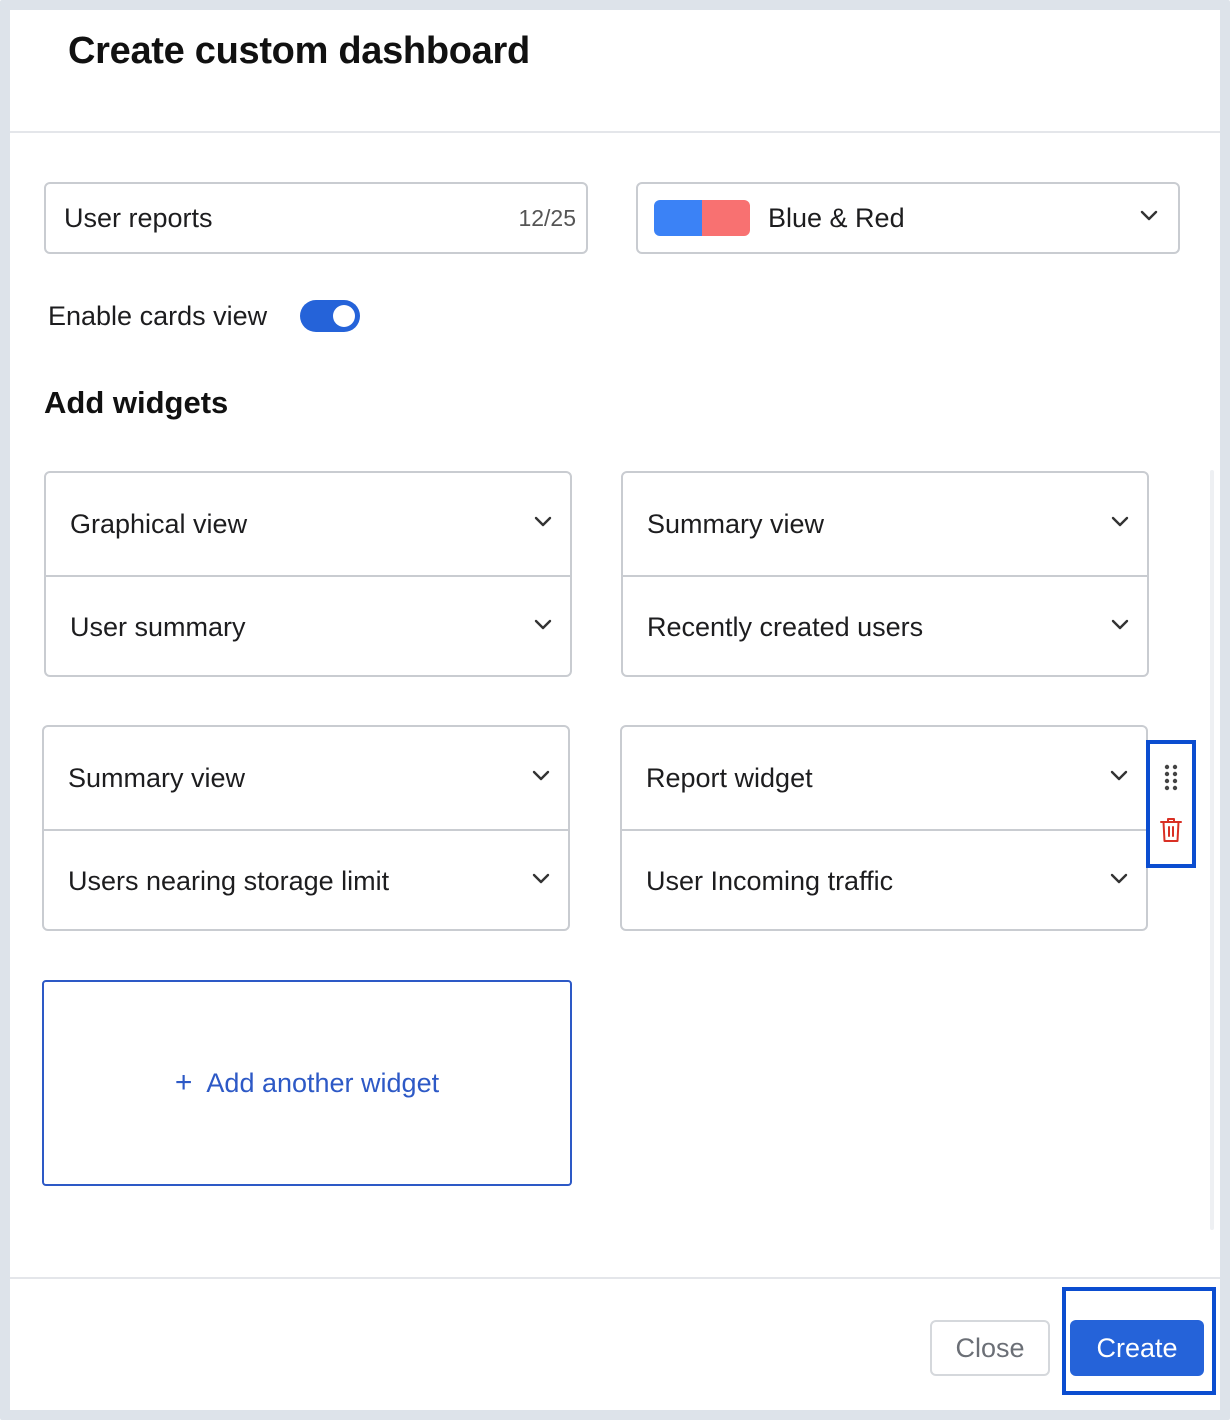 This screenshot has width=1230, height=1420. I want to click on widget-item-select: Users nearing storage limit, so click(306, 880).